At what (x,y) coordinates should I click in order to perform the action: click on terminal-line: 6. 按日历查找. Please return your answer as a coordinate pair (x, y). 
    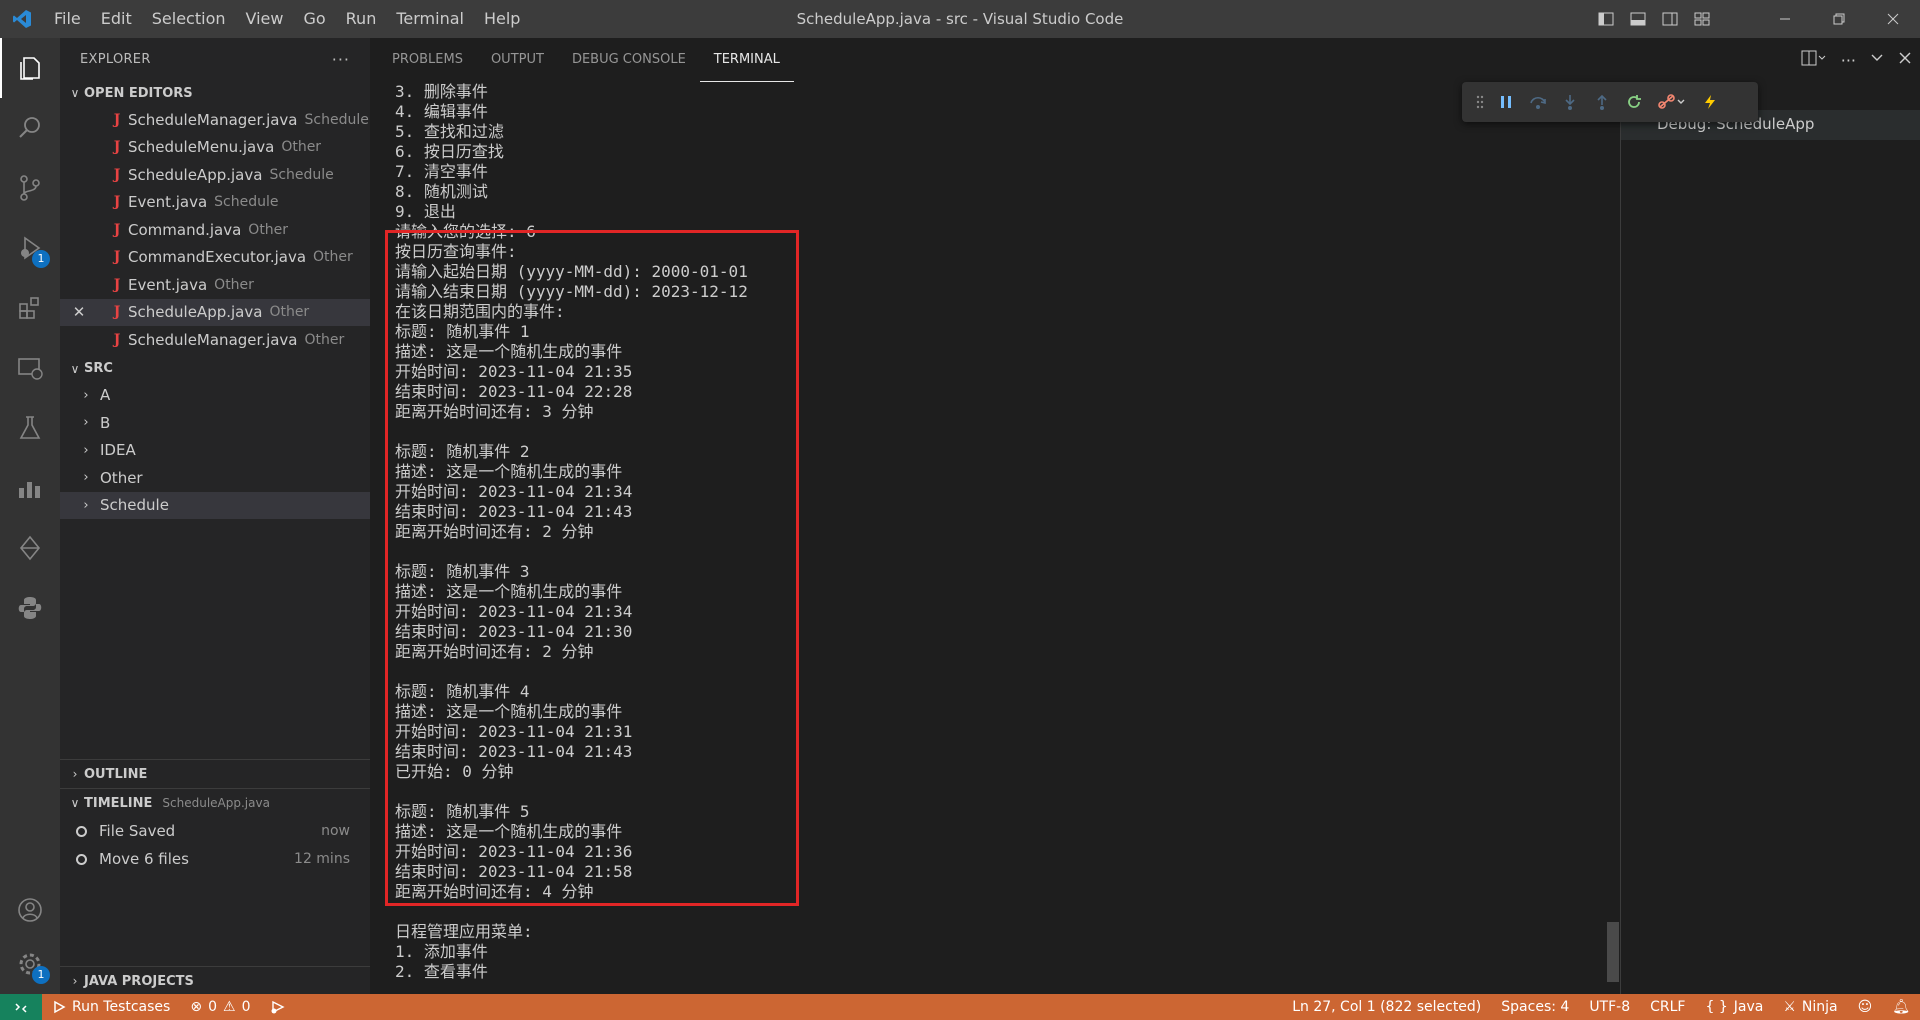
    Looking at the image, I should click on (449, 151).